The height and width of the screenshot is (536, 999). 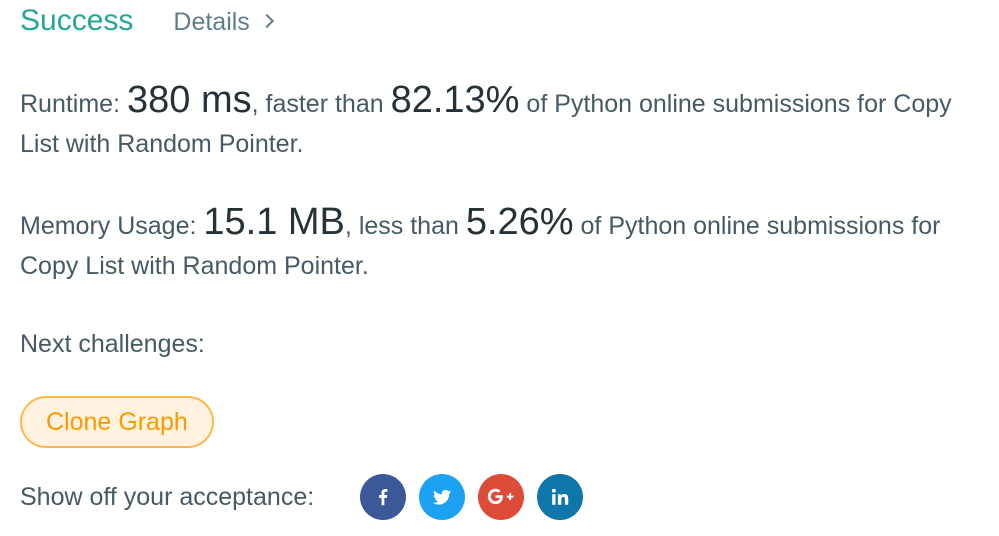 I want to click on linkedin-icon, so click(x=560, y=496).